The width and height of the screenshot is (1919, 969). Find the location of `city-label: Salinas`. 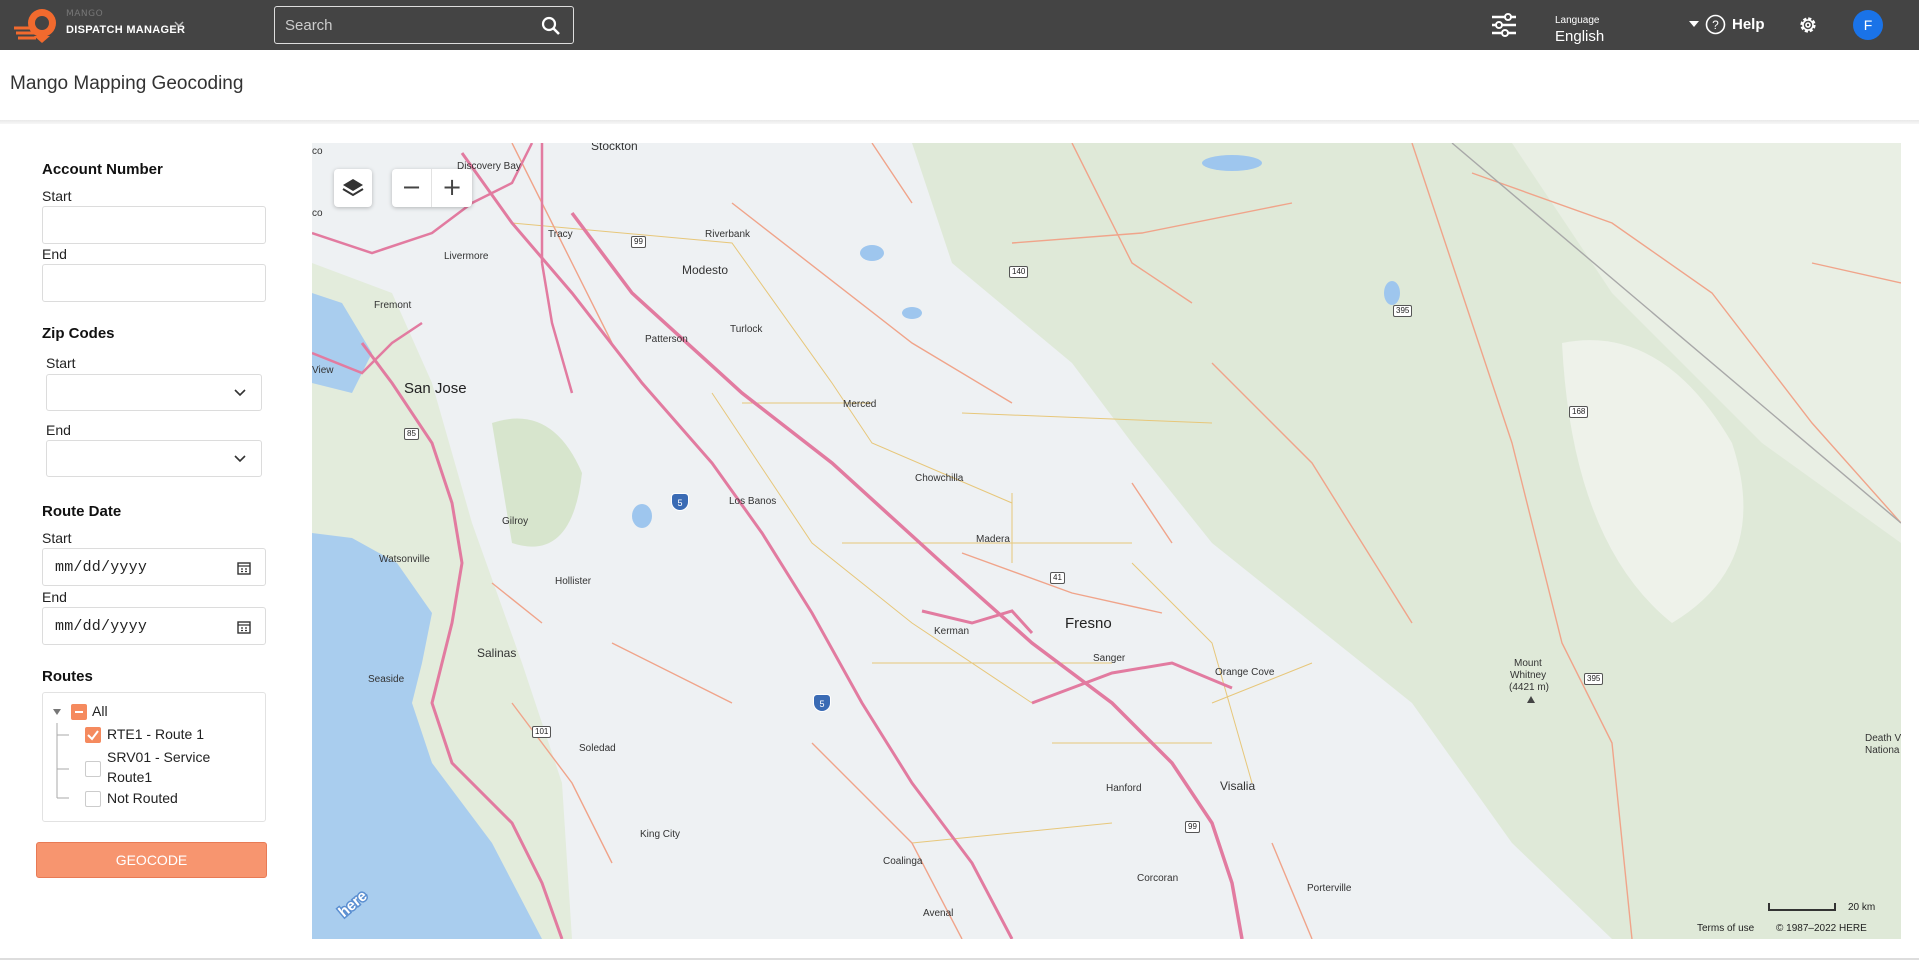

city-label: Salinas is located at coordinates (497, 653).